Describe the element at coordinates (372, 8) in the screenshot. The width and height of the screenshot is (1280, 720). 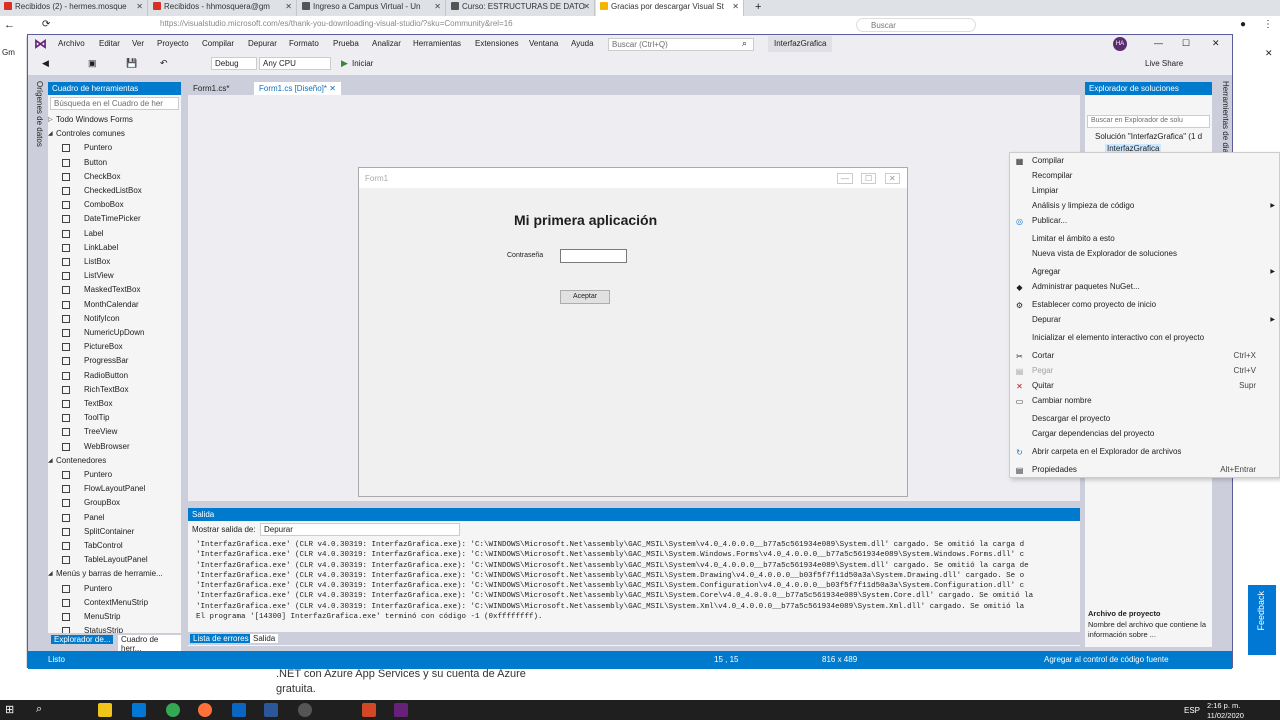
I see `browser-tab: Ingreso a Campus Virtual - Un ✕` at that location.